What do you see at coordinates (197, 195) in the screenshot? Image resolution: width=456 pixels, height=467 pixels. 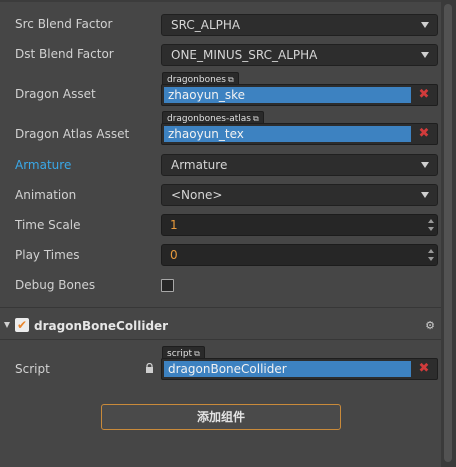 I see `animation-value: <None>` at bounding box center [197, 195].